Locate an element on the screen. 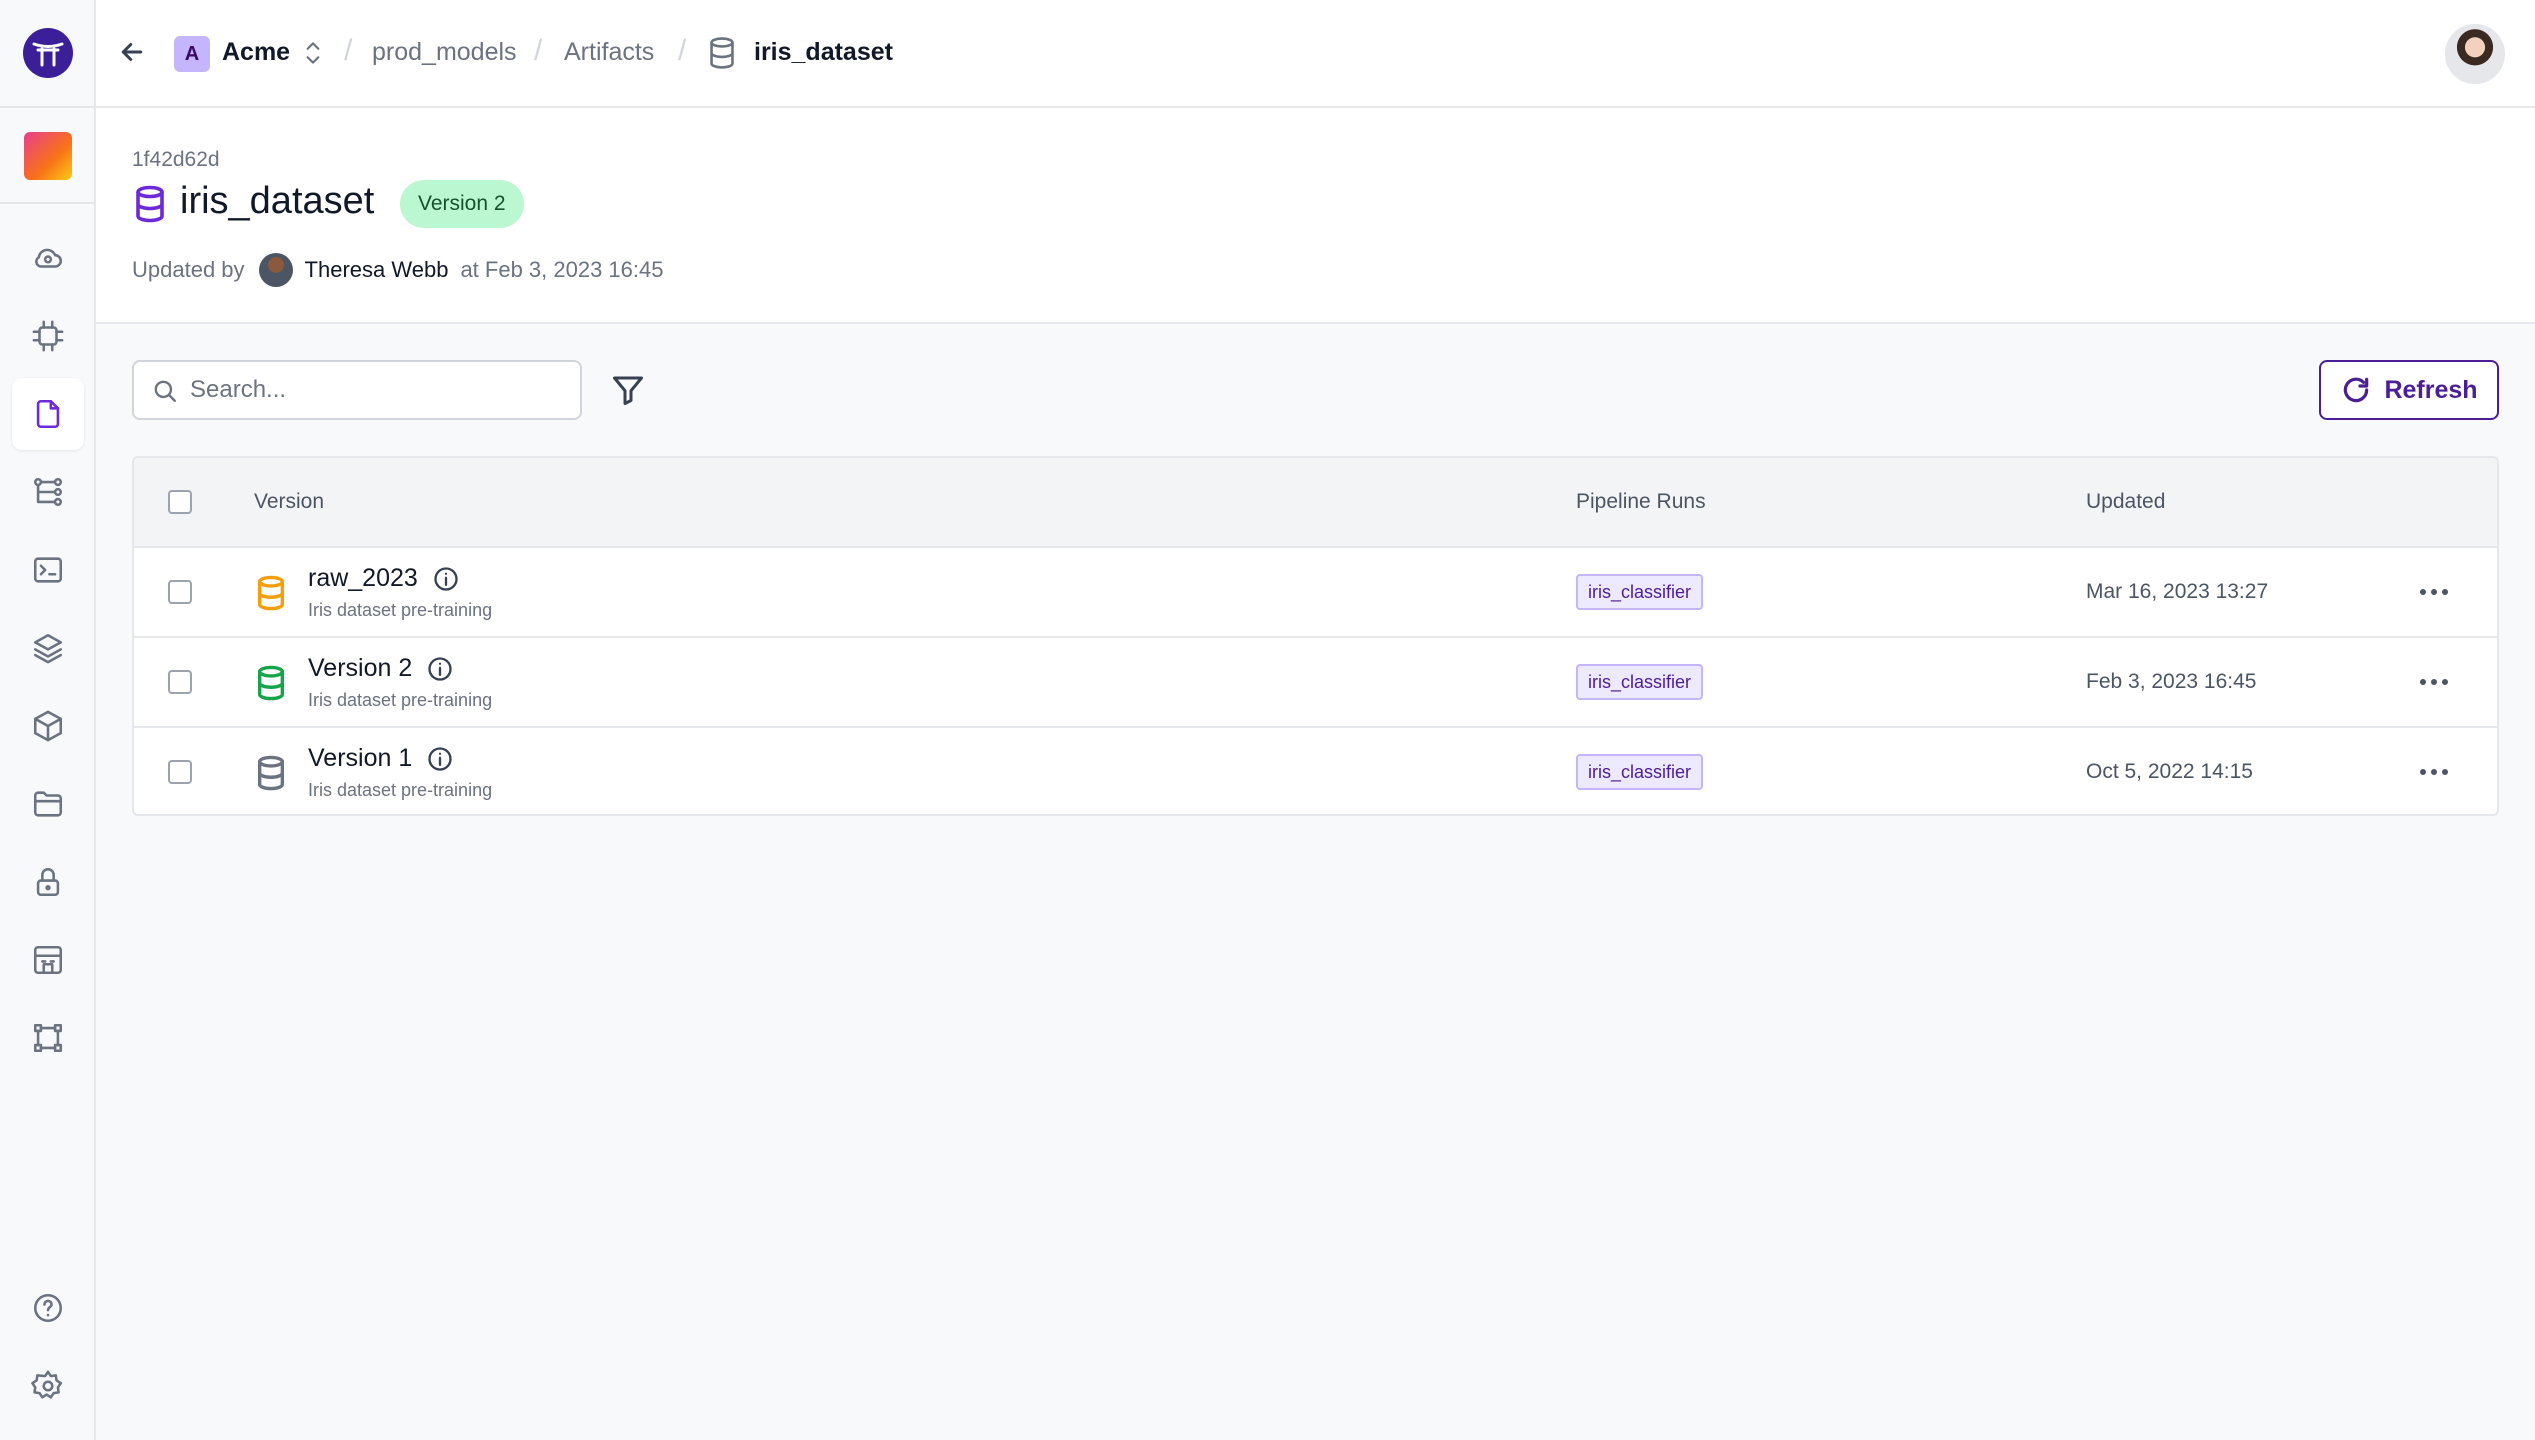 The height and width of the screenshot is (1440, 2535). sidebar-item-help is located at coordinates (48, 1308).